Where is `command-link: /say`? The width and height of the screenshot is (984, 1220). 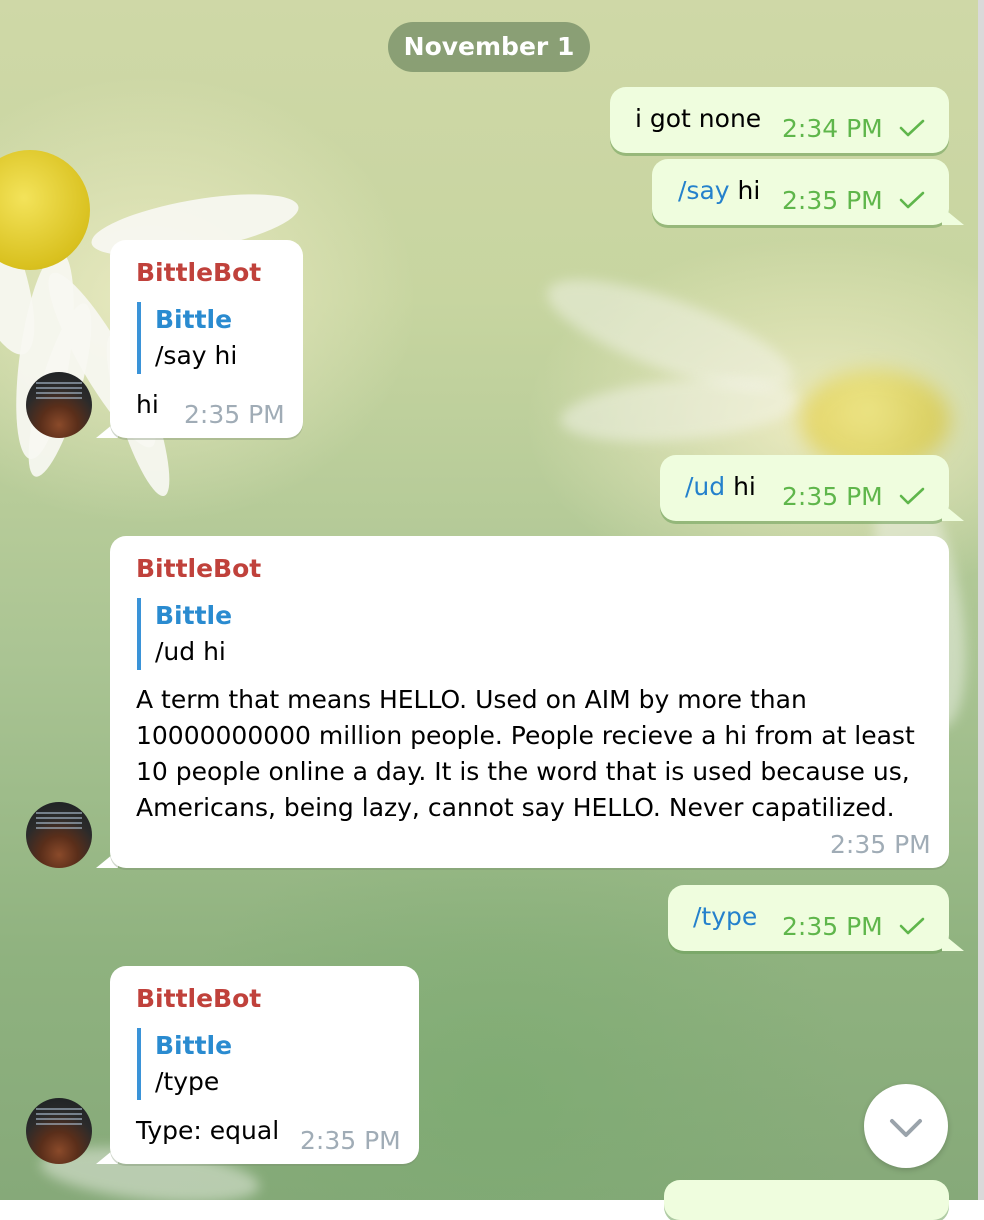
command-link: /say is located at coordinates (704, 190).